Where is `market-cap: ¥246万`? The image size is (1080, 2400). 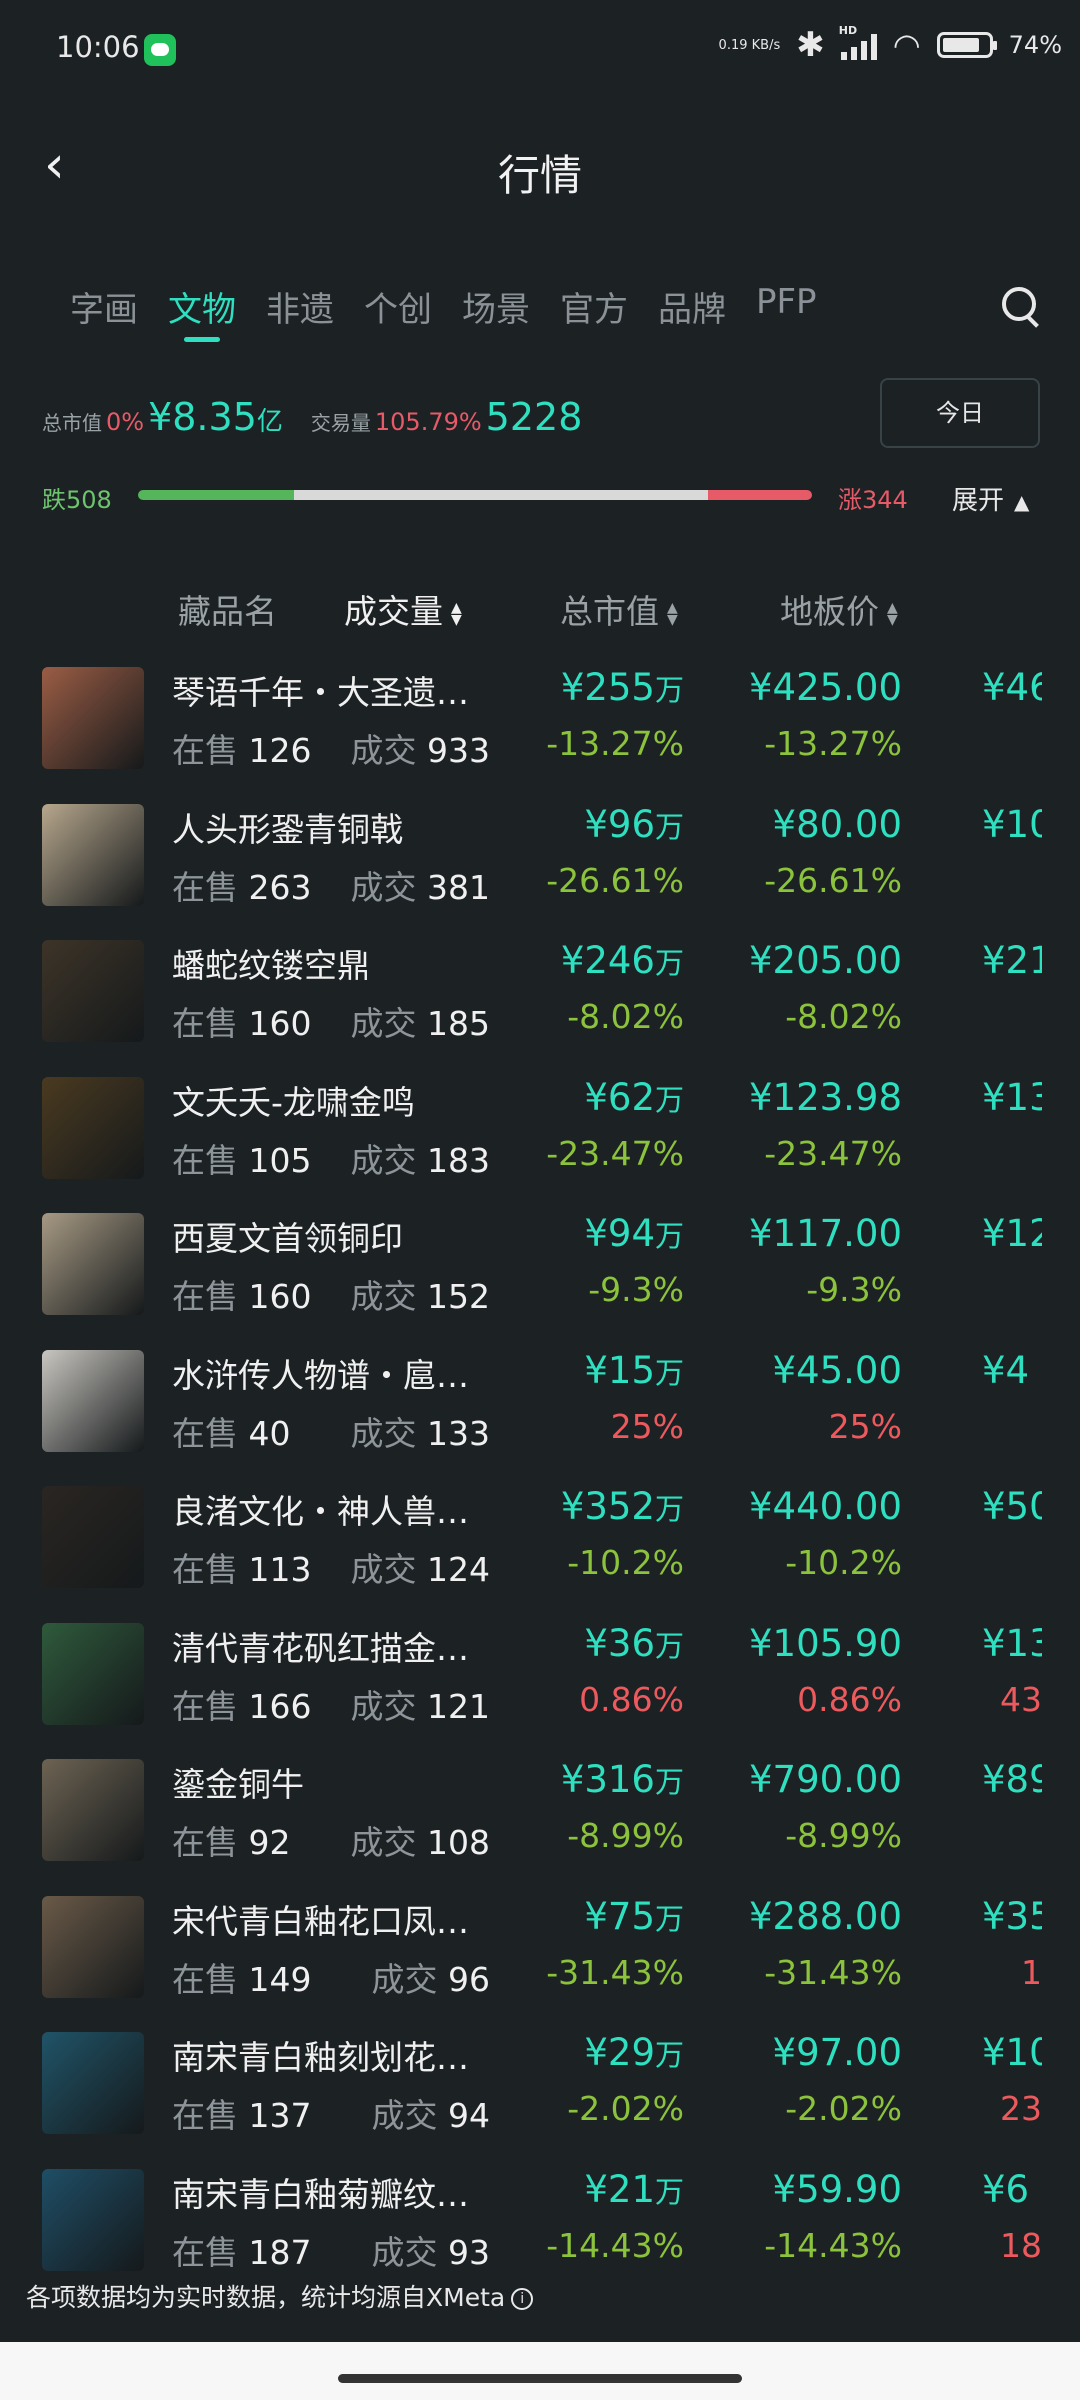 market-cap: ¥246万 is located at coordinates (622, 960).